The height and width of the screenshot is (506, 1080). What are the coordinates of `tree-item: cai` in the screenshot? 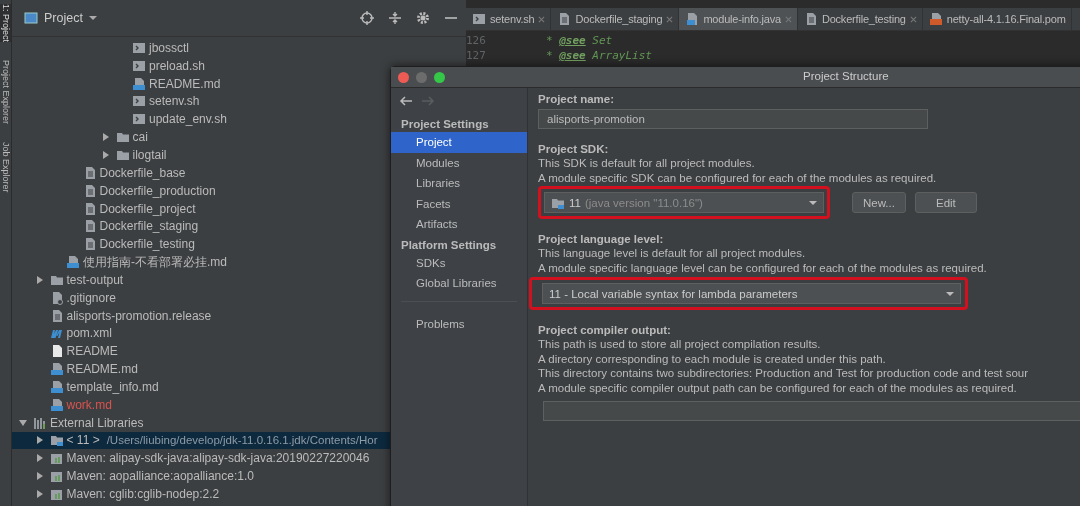 It's located at (140, 137).